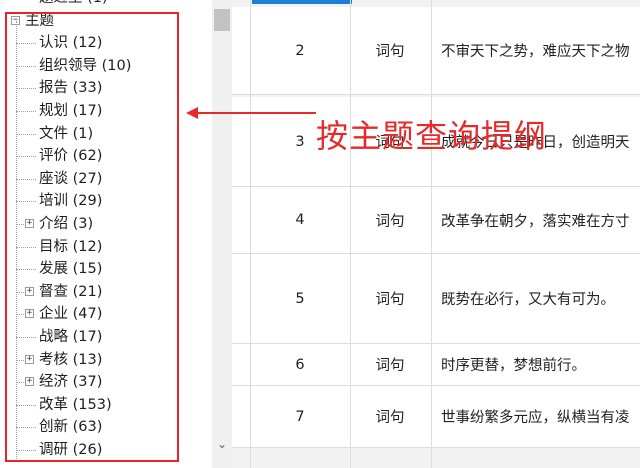  What do you see at coordinates (535, 221) in the screenshot?
I see `row-text: 改革争在朝夕，落实难在方寸` at bounding box center [535, 221].